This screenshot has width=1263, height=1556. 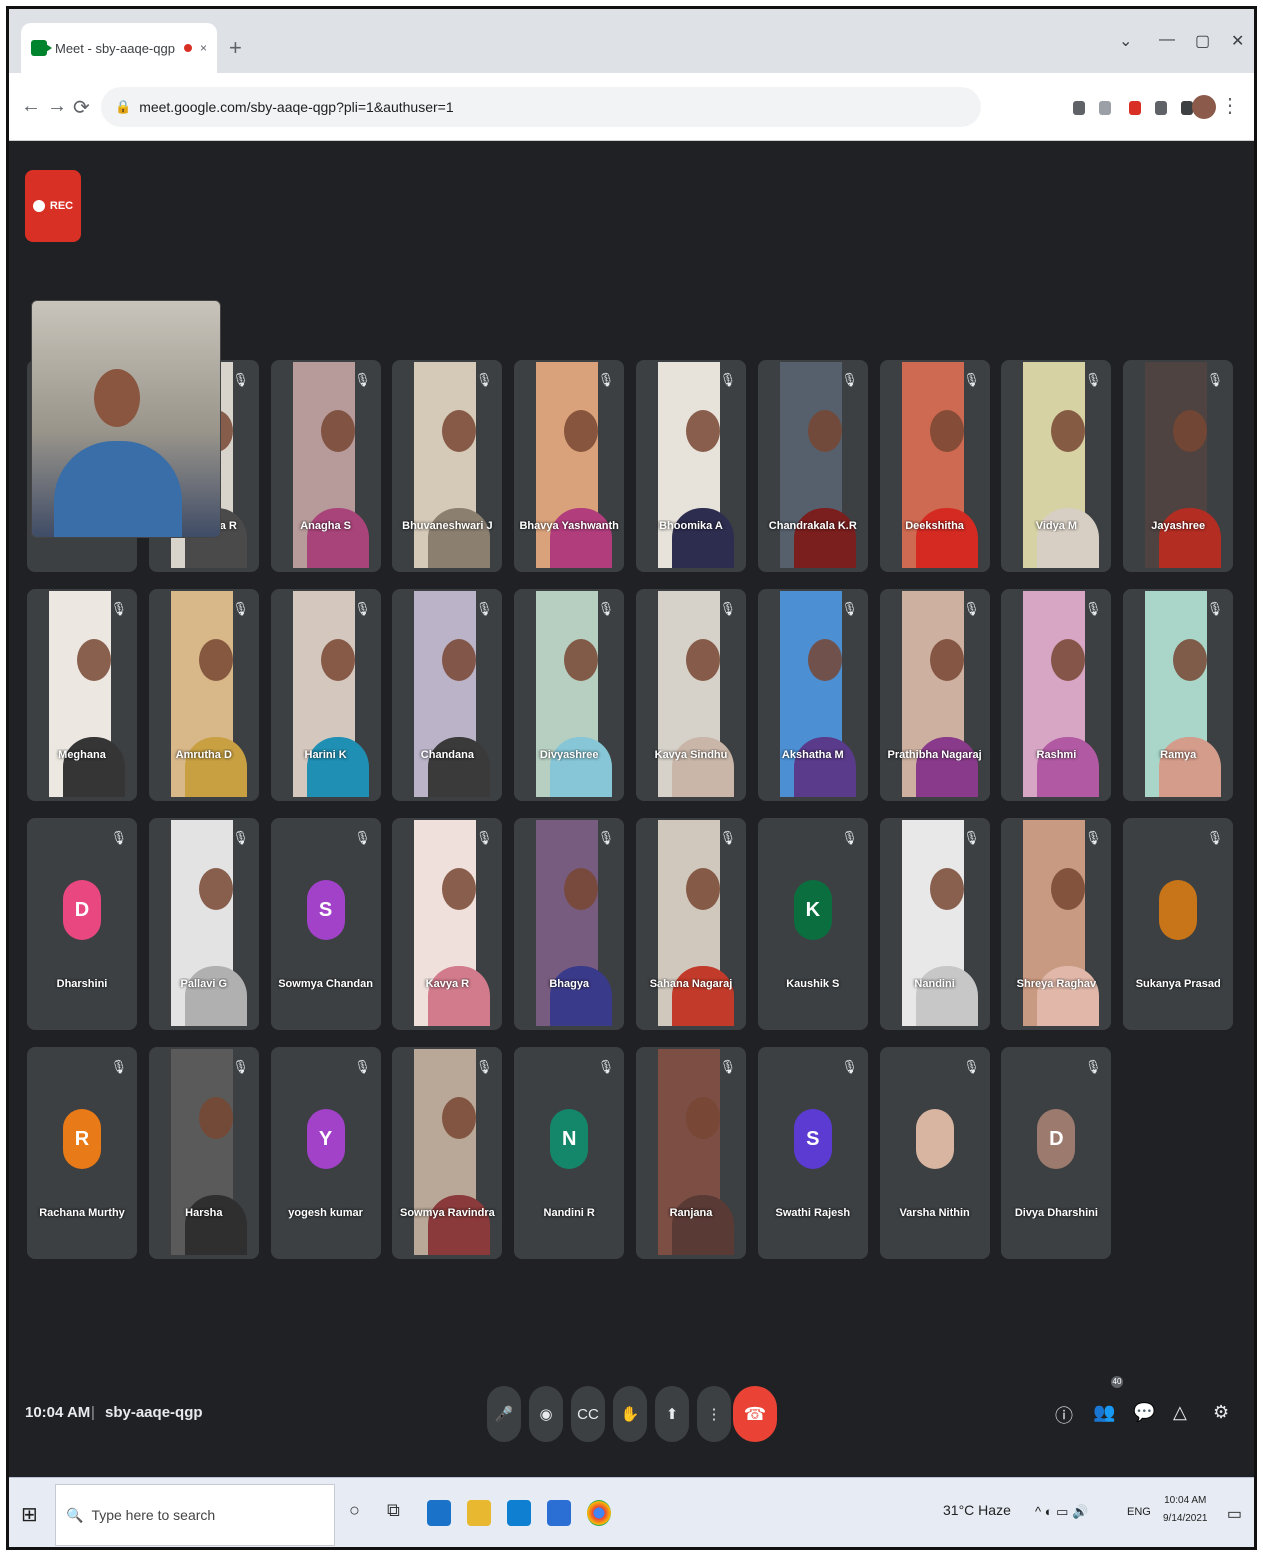 What do you see at coordinates (447, 924) in the screenshot?
I see `participant-tile: 🎙 Kavya R` at bounding box center [447, 924].